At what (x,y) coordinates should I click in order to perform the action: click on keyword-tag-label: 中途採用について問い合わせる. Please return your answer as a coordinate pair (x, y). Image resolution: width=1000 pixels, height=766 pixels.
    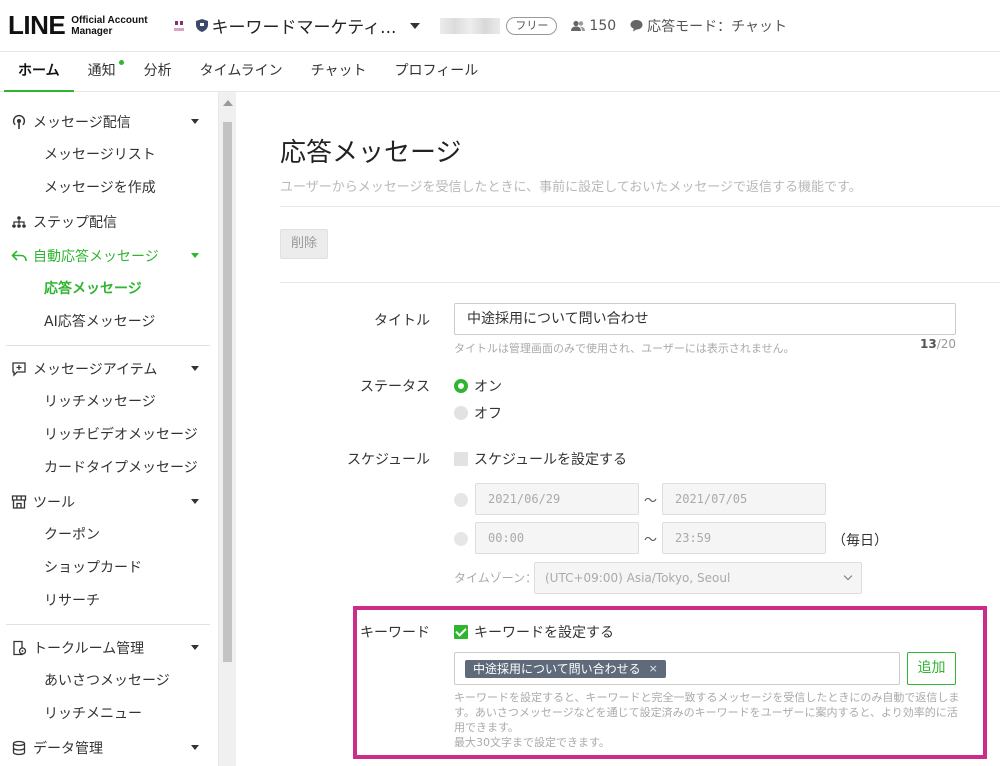
    Looking at the image, I should click on (557, 669).